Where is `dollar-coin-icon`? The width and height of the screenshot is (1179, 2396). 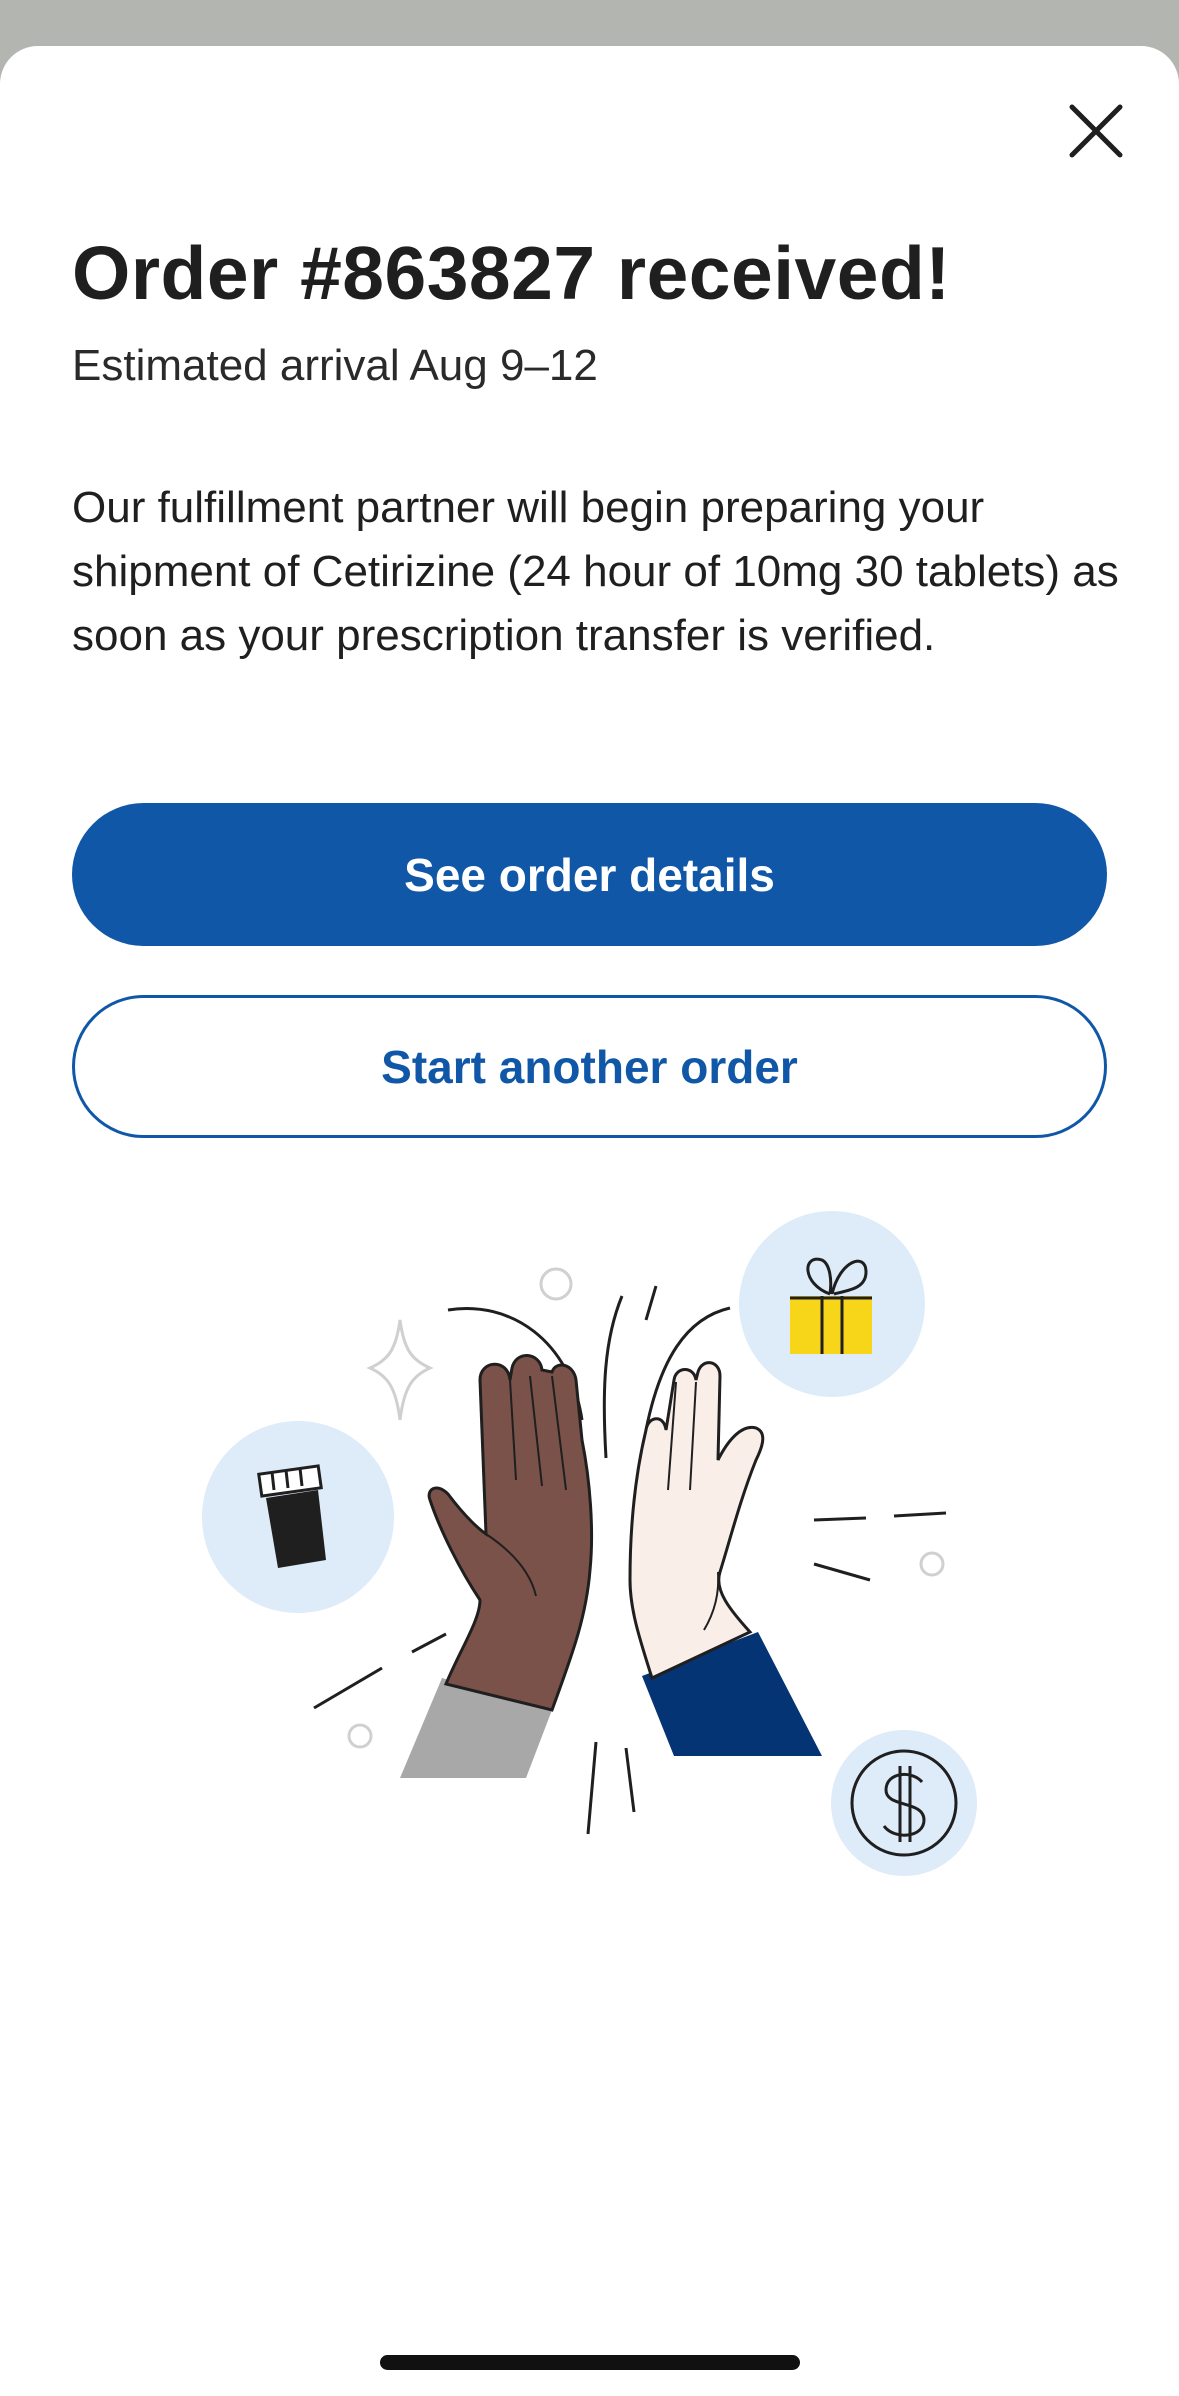
dollar-coin-icon is located at coordinates (904, 1803).